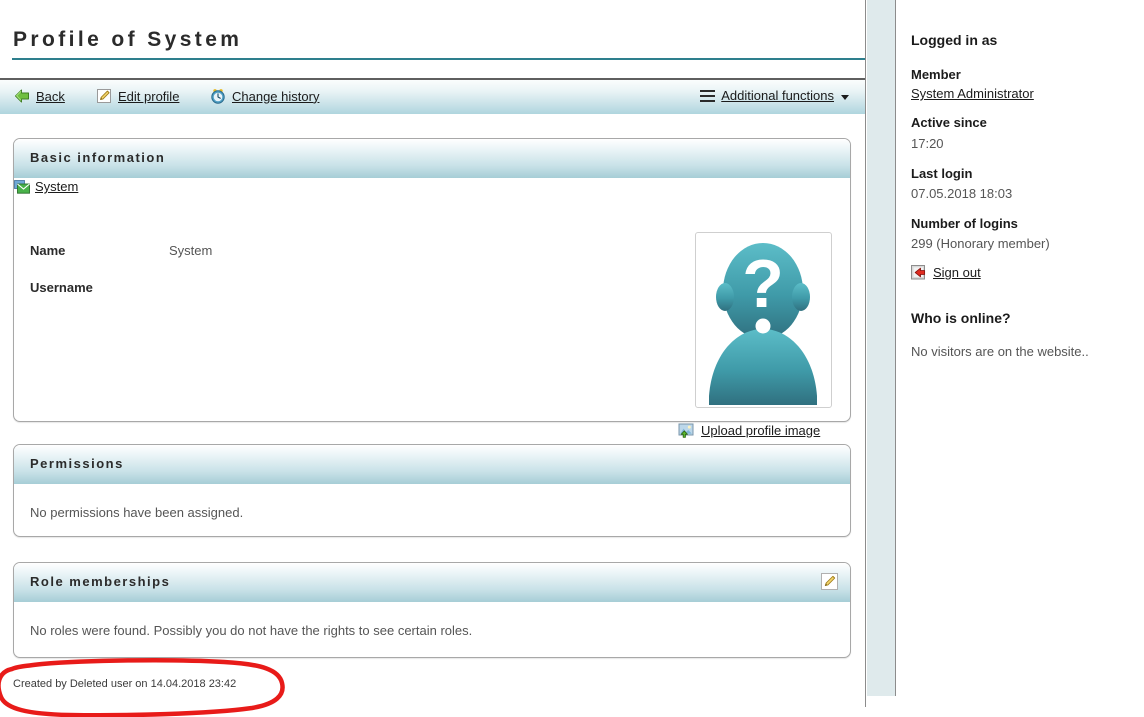  Describe the element at coordinates (56, 186) in the screenshot. I see `username-link: System` at that location.